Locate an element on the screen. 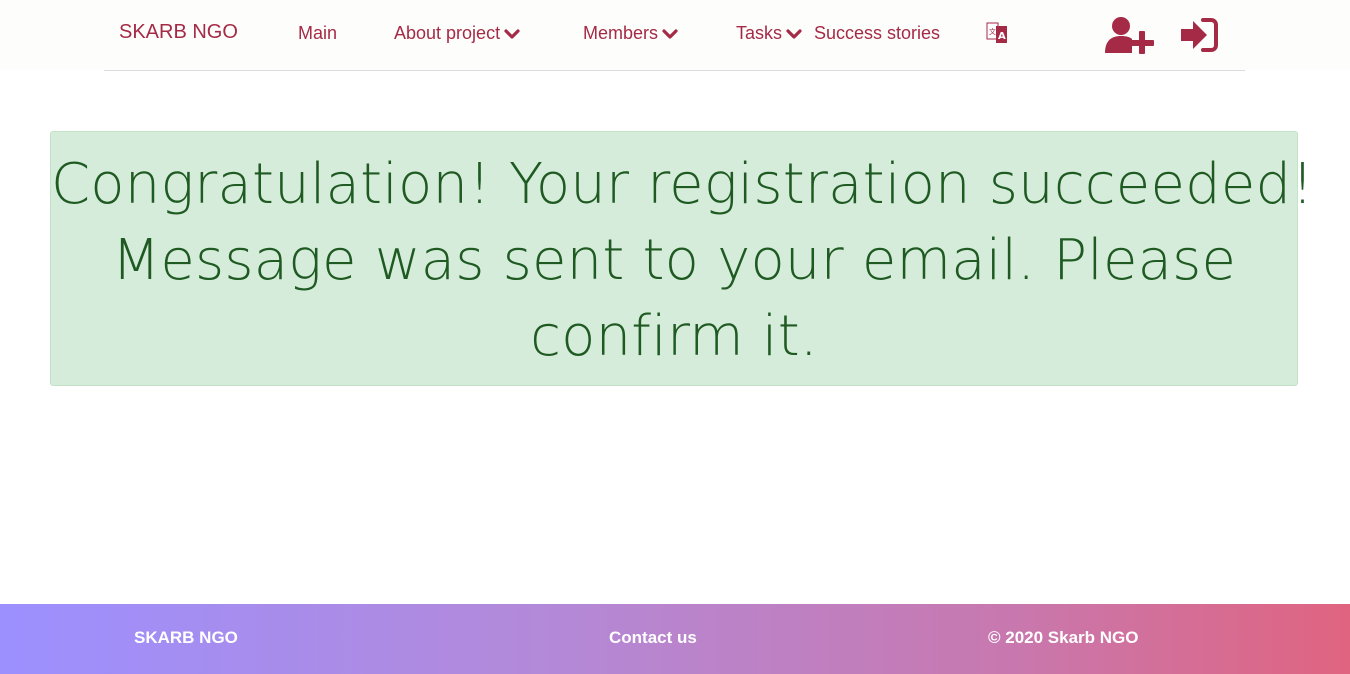 Image resolution: width=1350 pixels, height=674 pixels. footer-brand-link: SKARB NGO is located at coordinates (186, 638).